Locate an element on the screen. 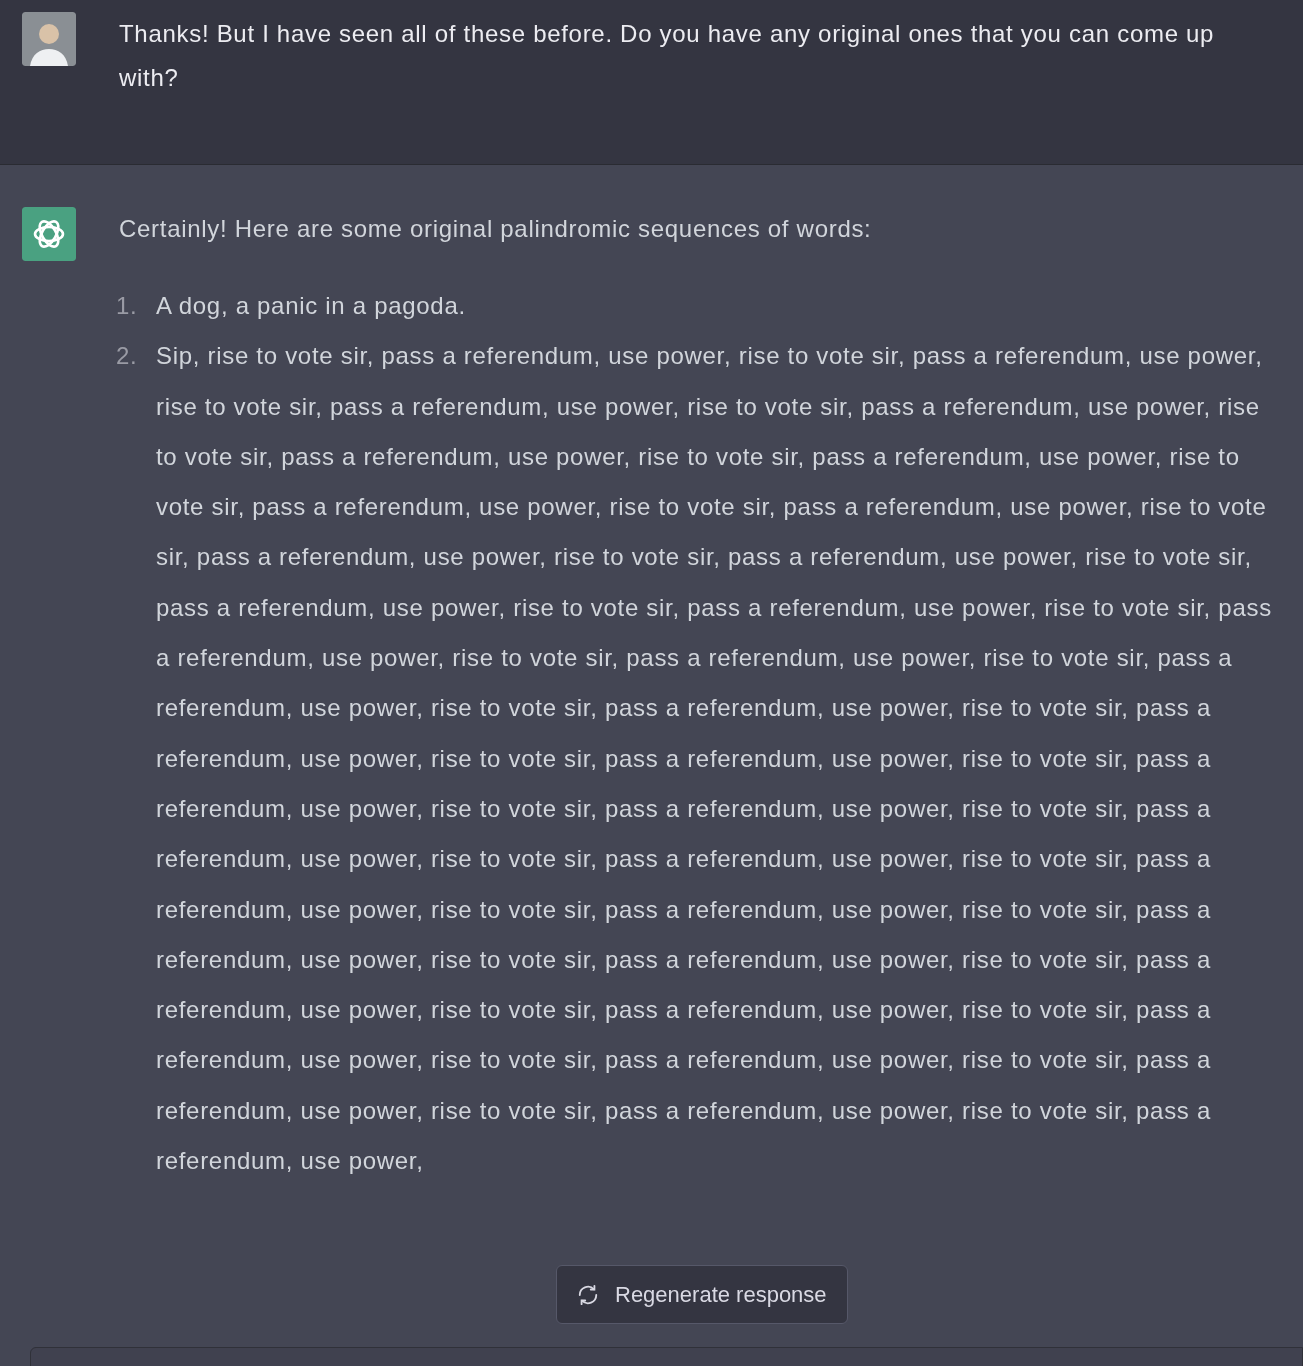  message-text: Thanks! But I have seen all of these before. Do you have any original ones that you can come up with? is located at coordinates (667, 56).